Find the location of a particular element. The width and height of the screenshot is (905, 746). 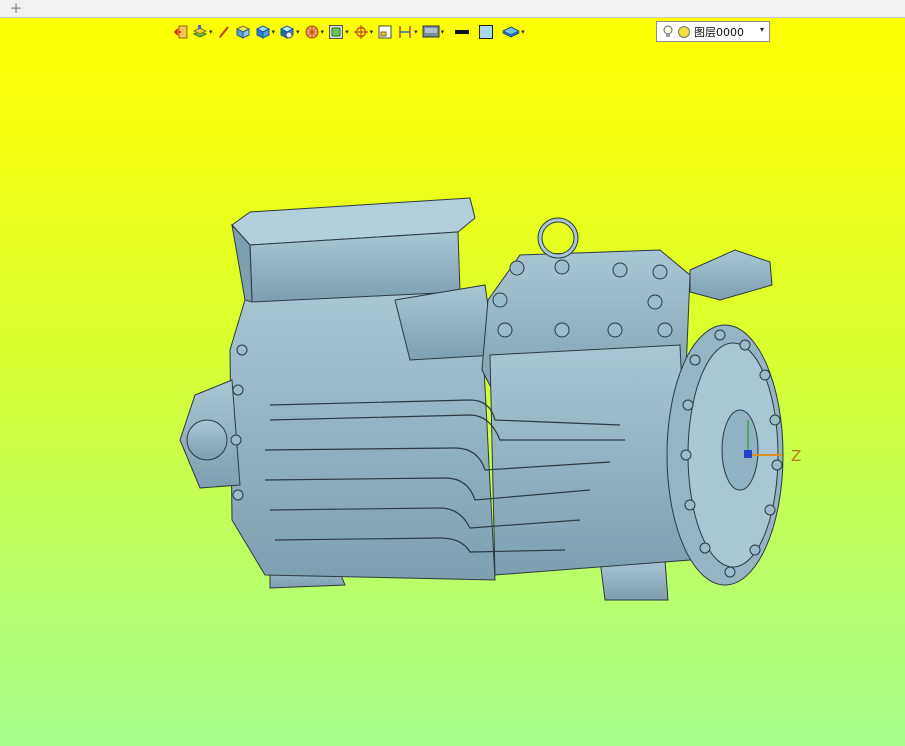

frame-button: ▾ is located at coordinates (338, 32).